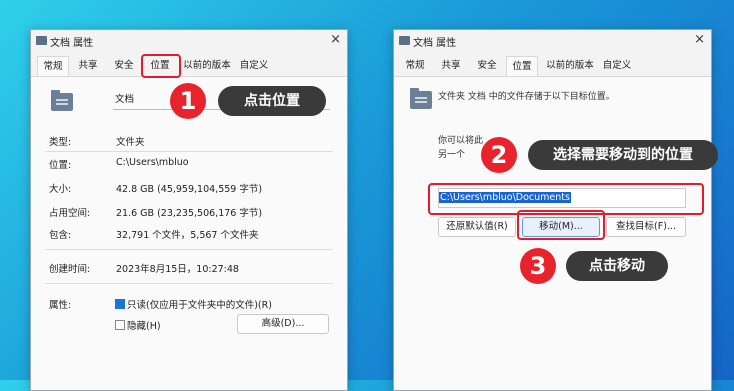 The width and height of the screenshot is (734, 391). What do you see at coordinates (617, 266) in the screenshot?
I see `step-3-label: 点击移动` at bounding box center [617, 266].